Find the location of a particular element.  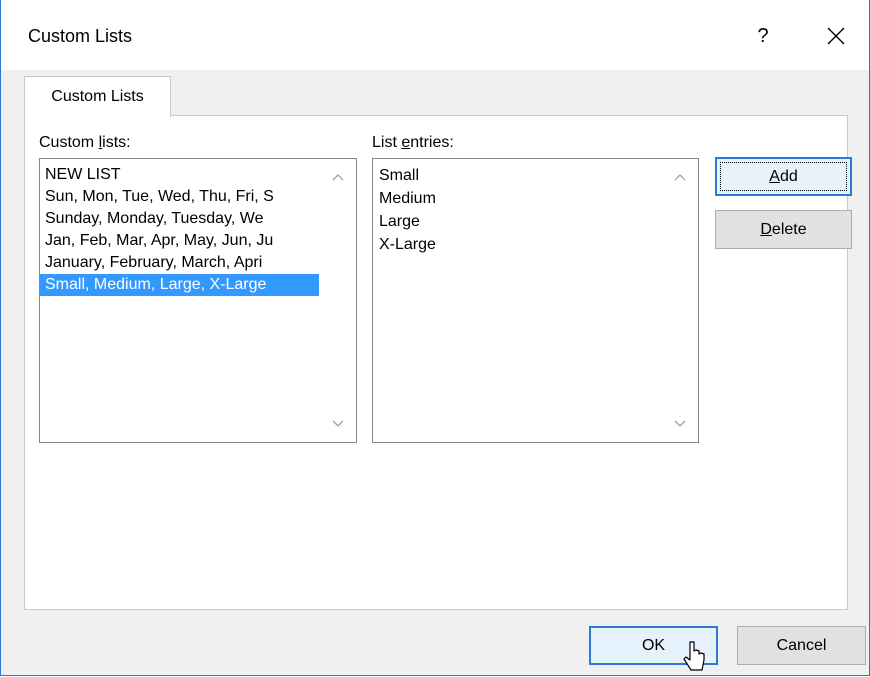

delete-button-label: Delete is located at coordinates (783, 229).